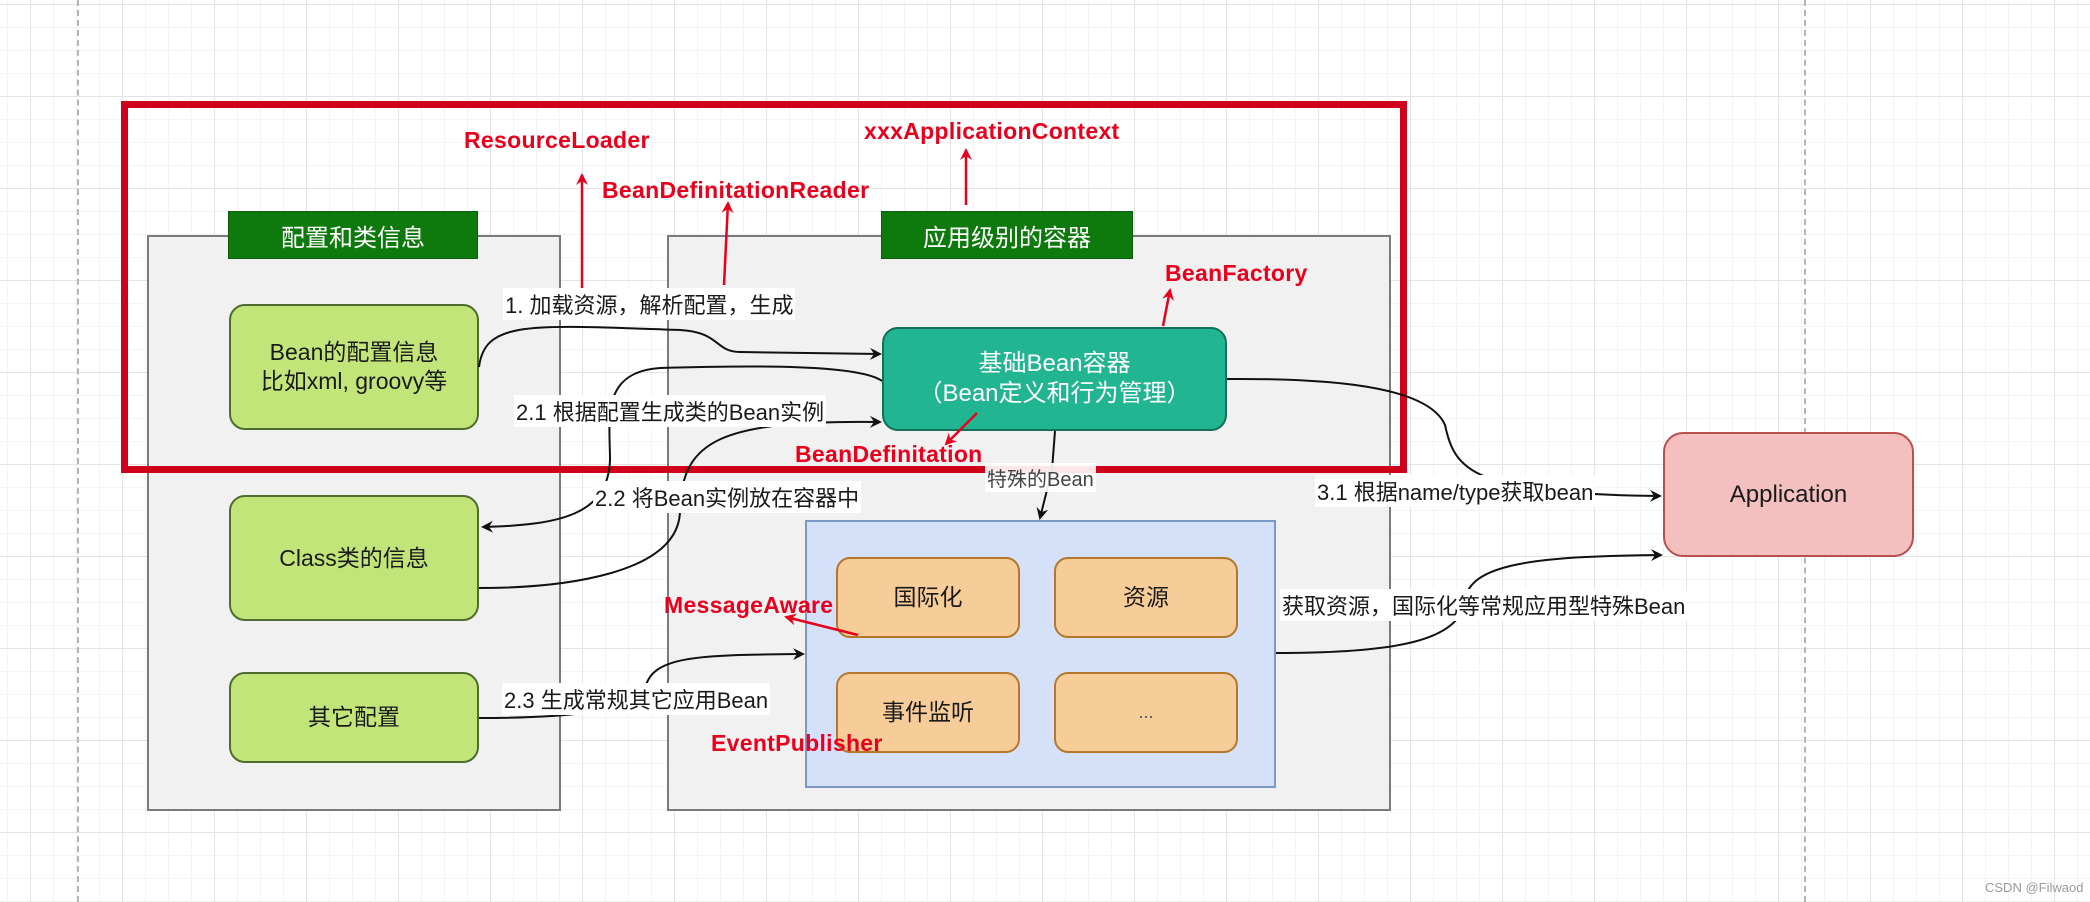  I want to click on i18n-label: 国际化, so click(928, 597).